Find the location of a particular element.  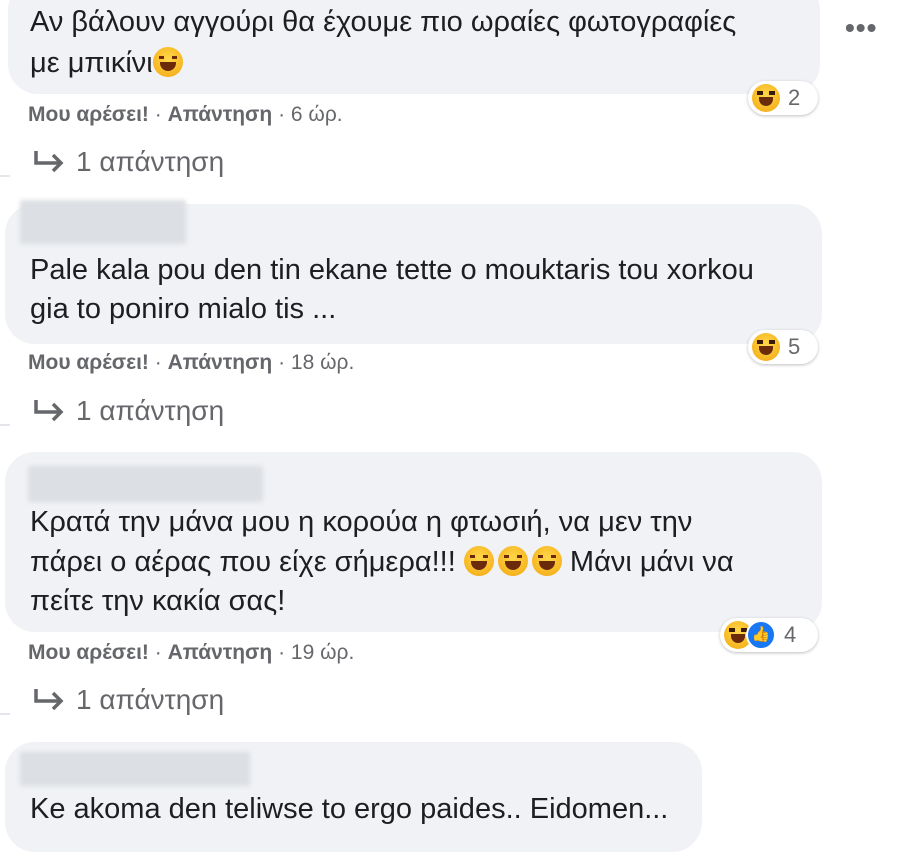

more-options-button: ••• is located at coordinates (861, 28).